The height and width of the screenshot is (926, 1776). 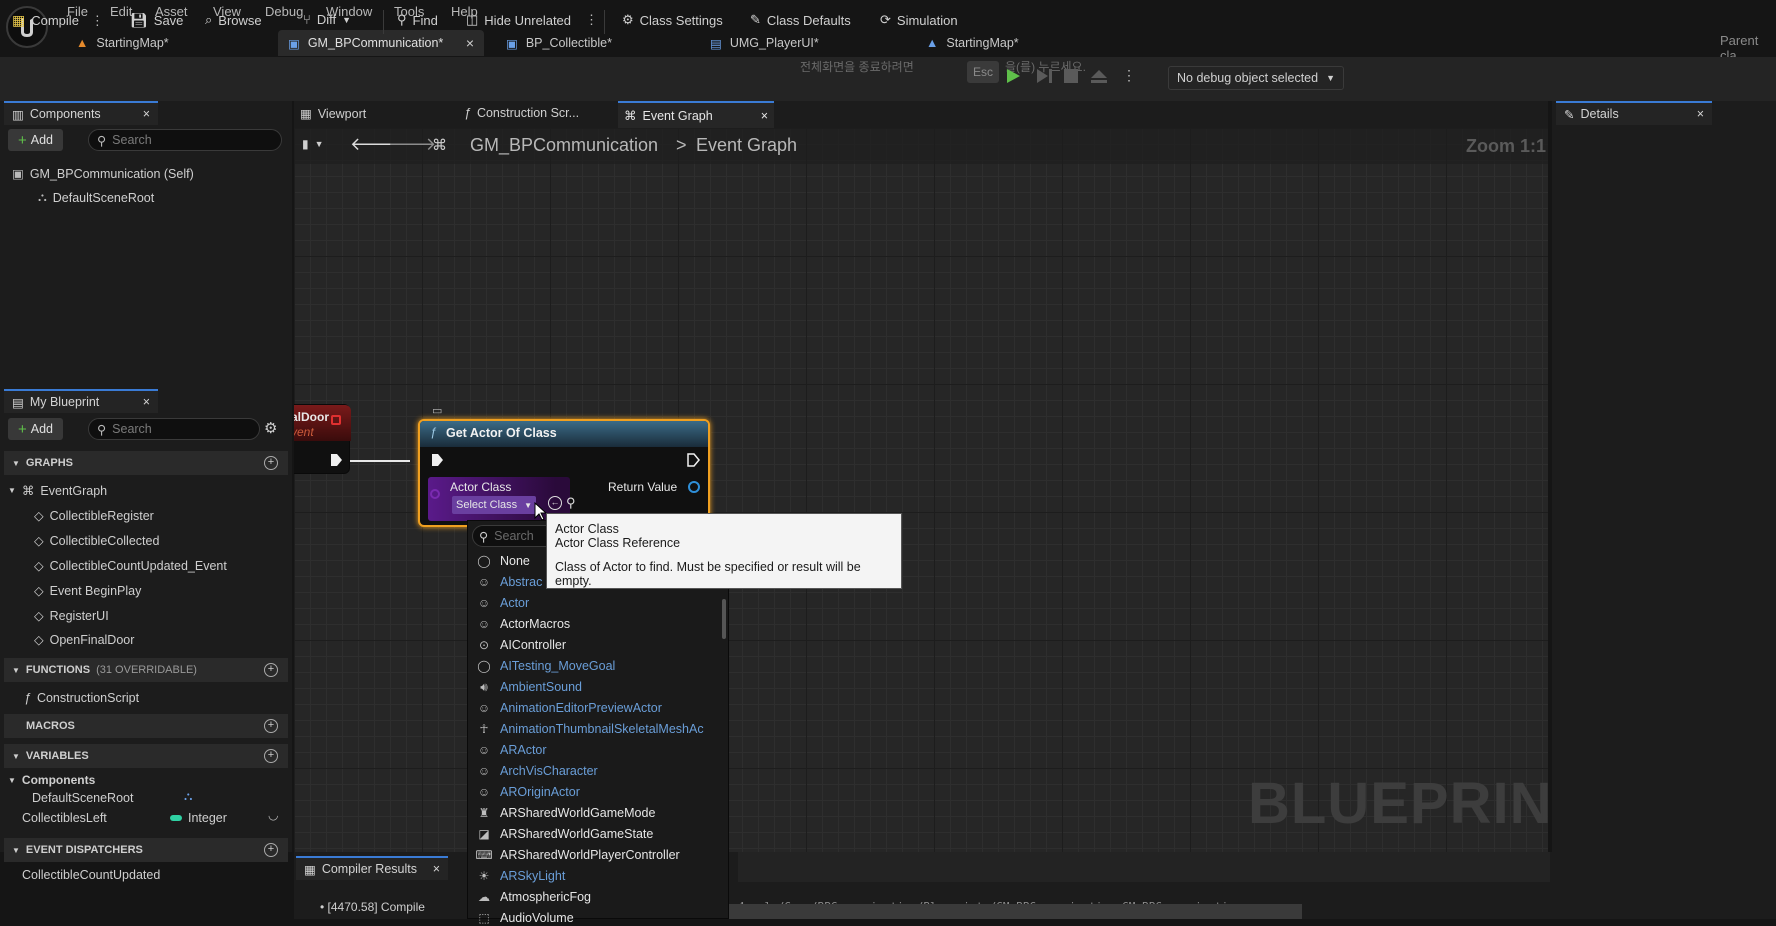 I want to click on debug-object-dropdown: No debug object selected ▼, so click(x=1256, y=78).